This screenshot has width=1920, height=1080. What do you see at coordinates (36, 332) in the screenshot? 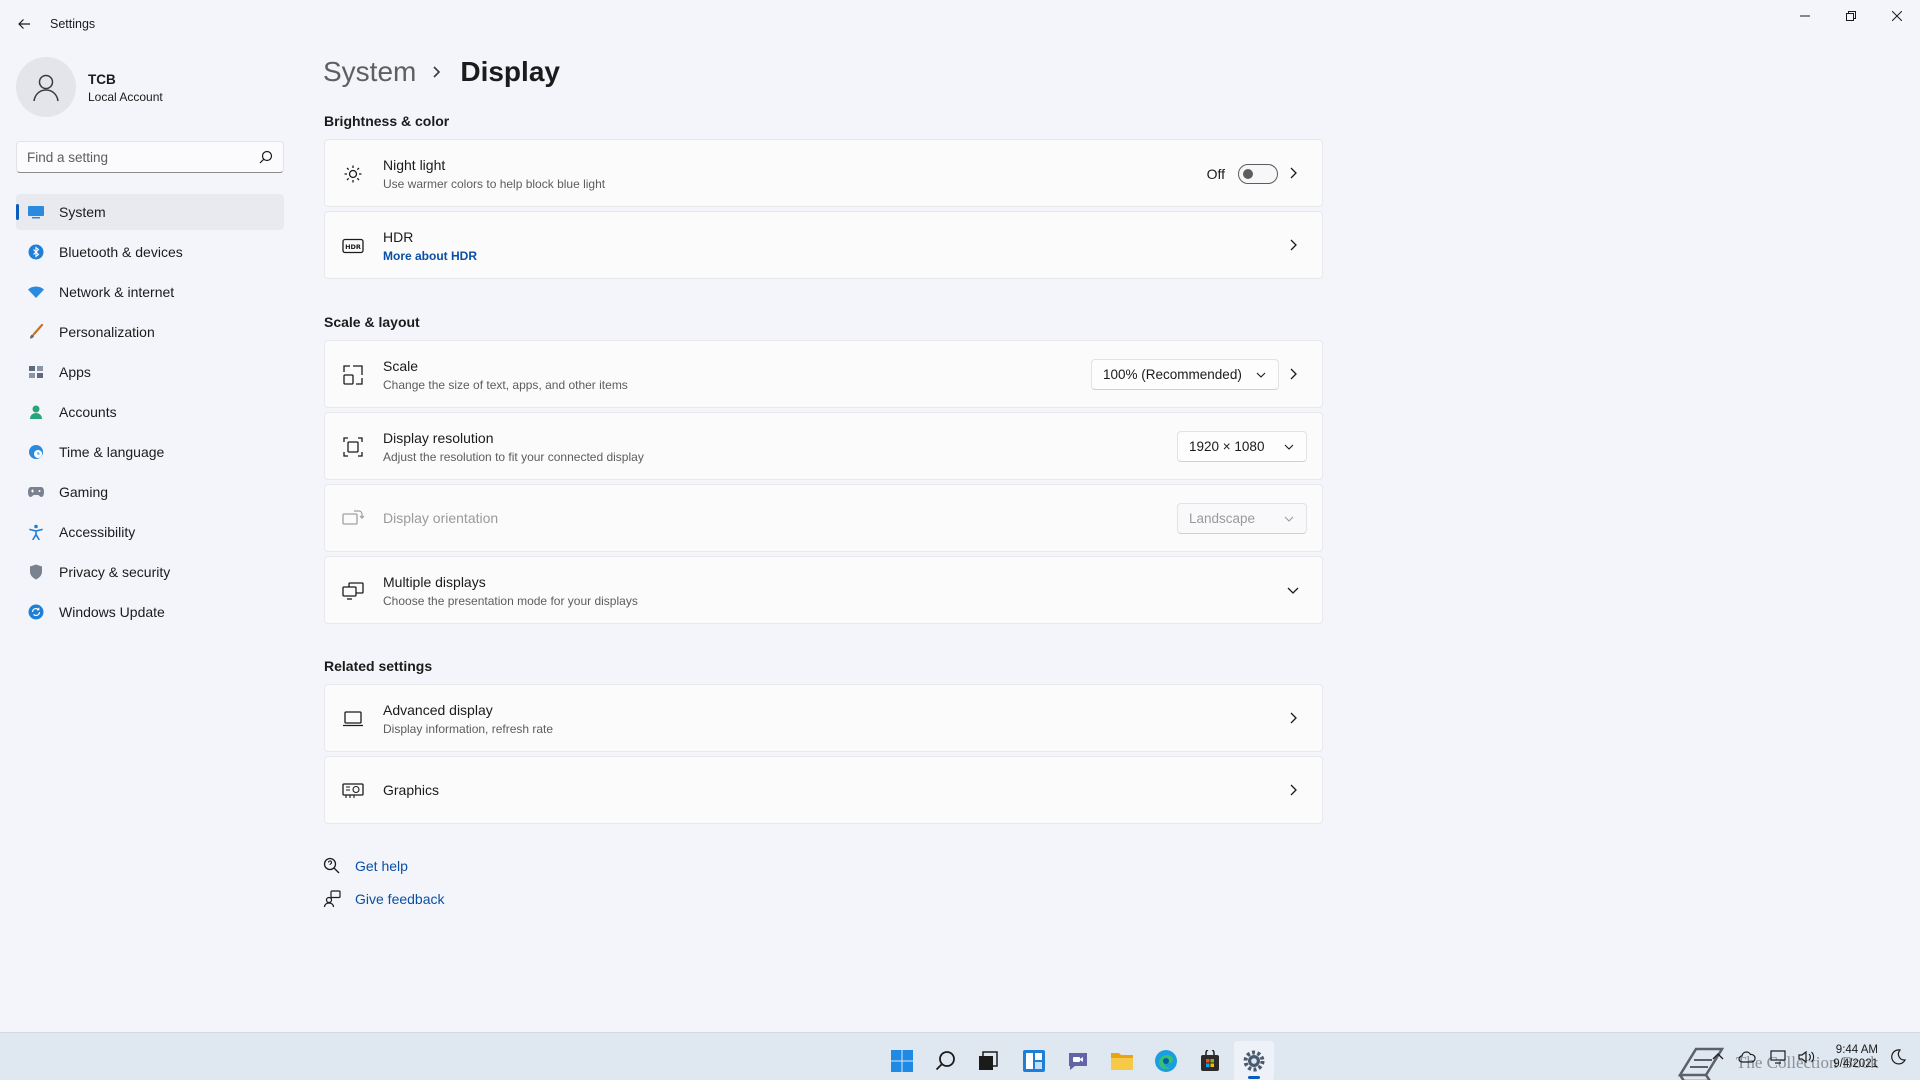
I see `brush-icon` at bounding box center [36, 332].